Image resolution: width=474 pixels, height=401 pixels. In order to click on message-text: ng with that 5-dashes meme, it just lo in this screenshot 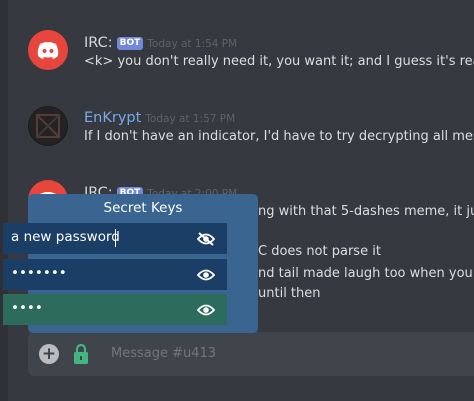, I will do `click(366, 211)`.